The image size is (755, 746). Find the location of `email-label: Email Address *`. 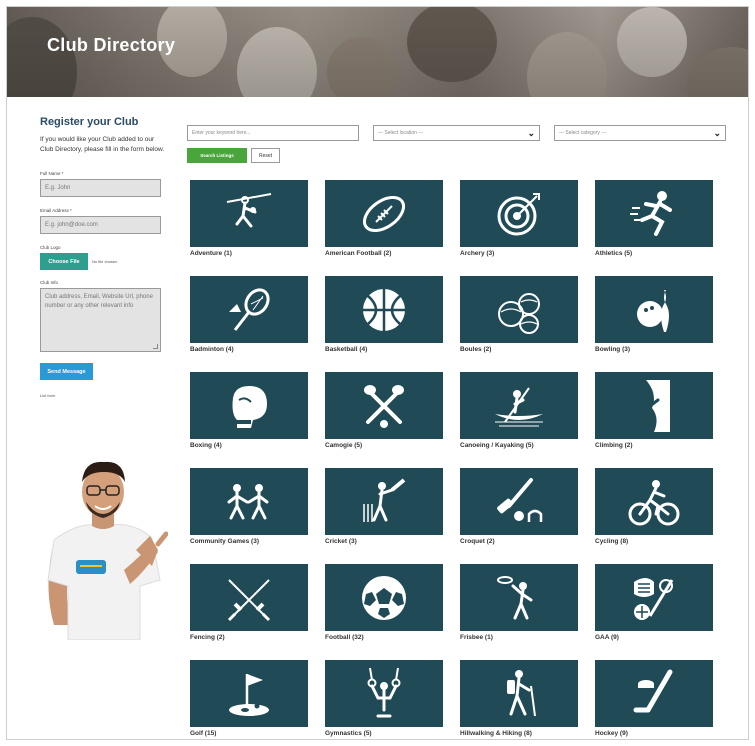

email-label: Email Address * is located at coordinates (56, 210).